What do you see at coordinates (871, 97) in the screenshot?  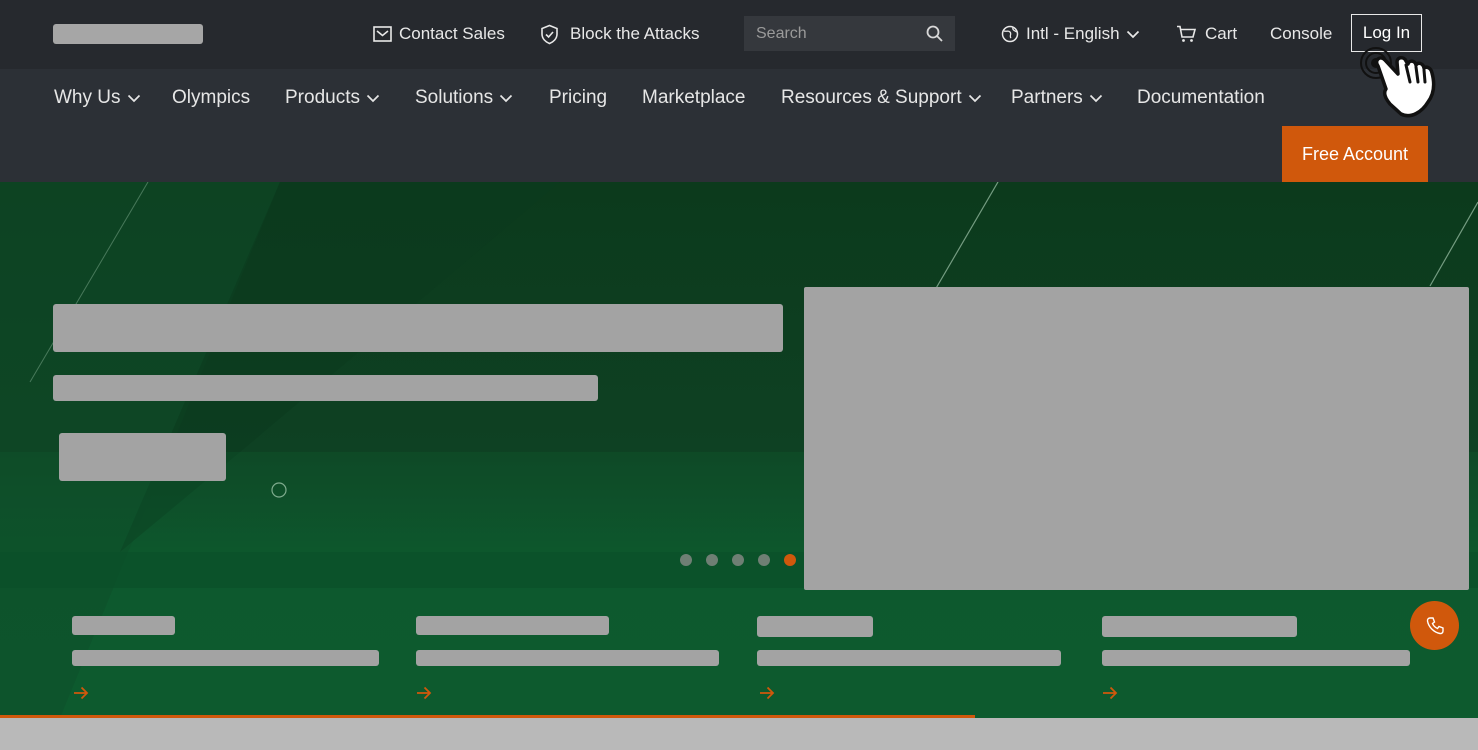 I see `nav-item-label: Resources & Support` at bounding box center [871, 97].